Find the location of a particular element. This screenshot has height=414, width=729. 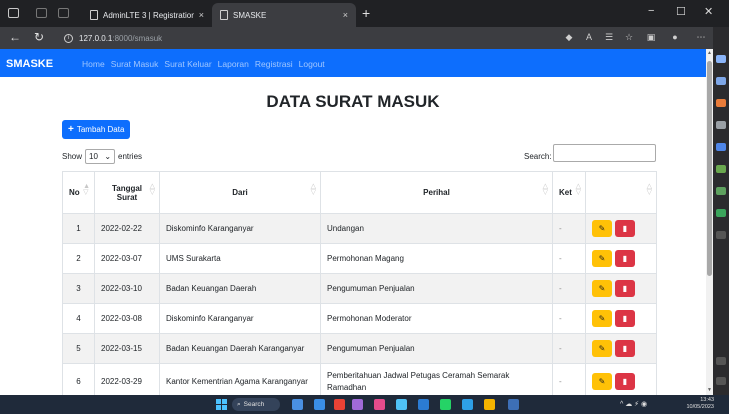

maximize-button: ☐ is located at coordinates (681, 11).